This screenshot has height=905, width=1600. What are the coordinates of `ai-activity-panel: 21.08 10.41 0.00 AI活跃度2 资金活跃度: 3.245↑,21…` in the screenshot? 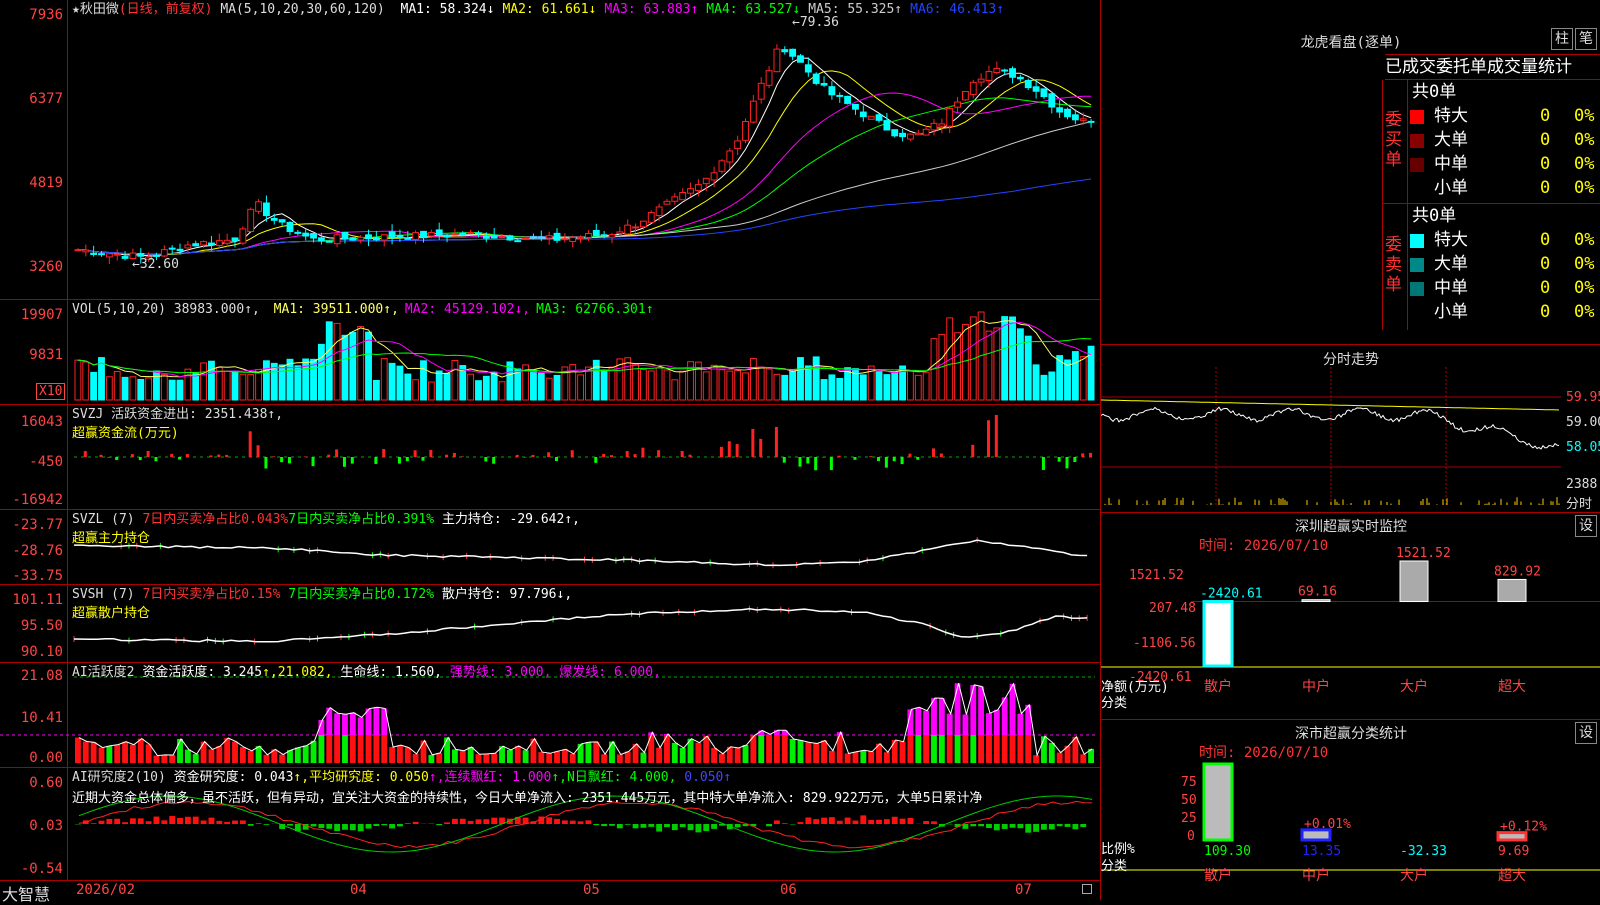 It's located at (550, 715).